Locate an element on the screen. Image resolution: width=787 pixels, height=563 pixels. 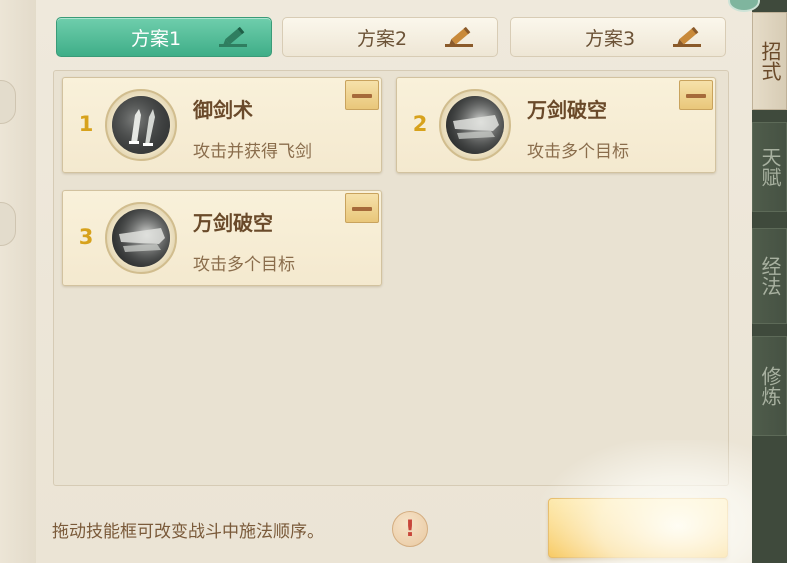
tab-plan-1: 方案1 is located at coordinates (164, 37).